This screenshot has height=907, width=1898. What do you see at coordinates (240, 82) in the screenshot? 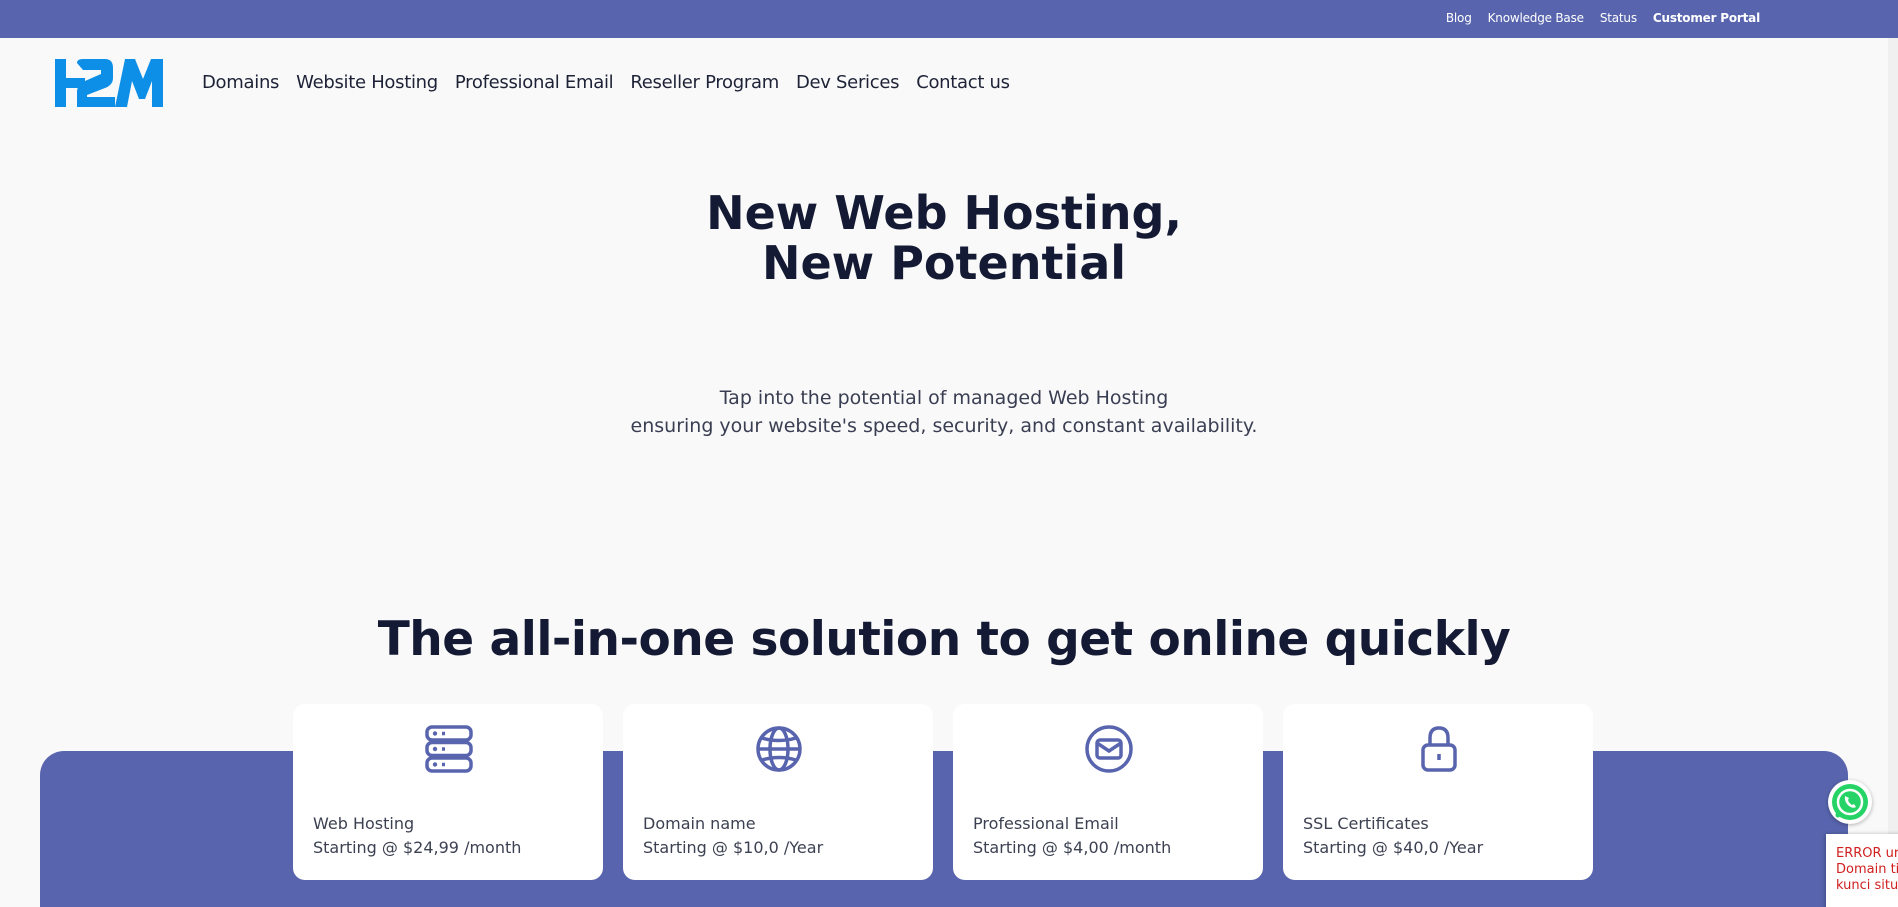
I see `nav-domains: Domains` at bounding box center [240, 82].